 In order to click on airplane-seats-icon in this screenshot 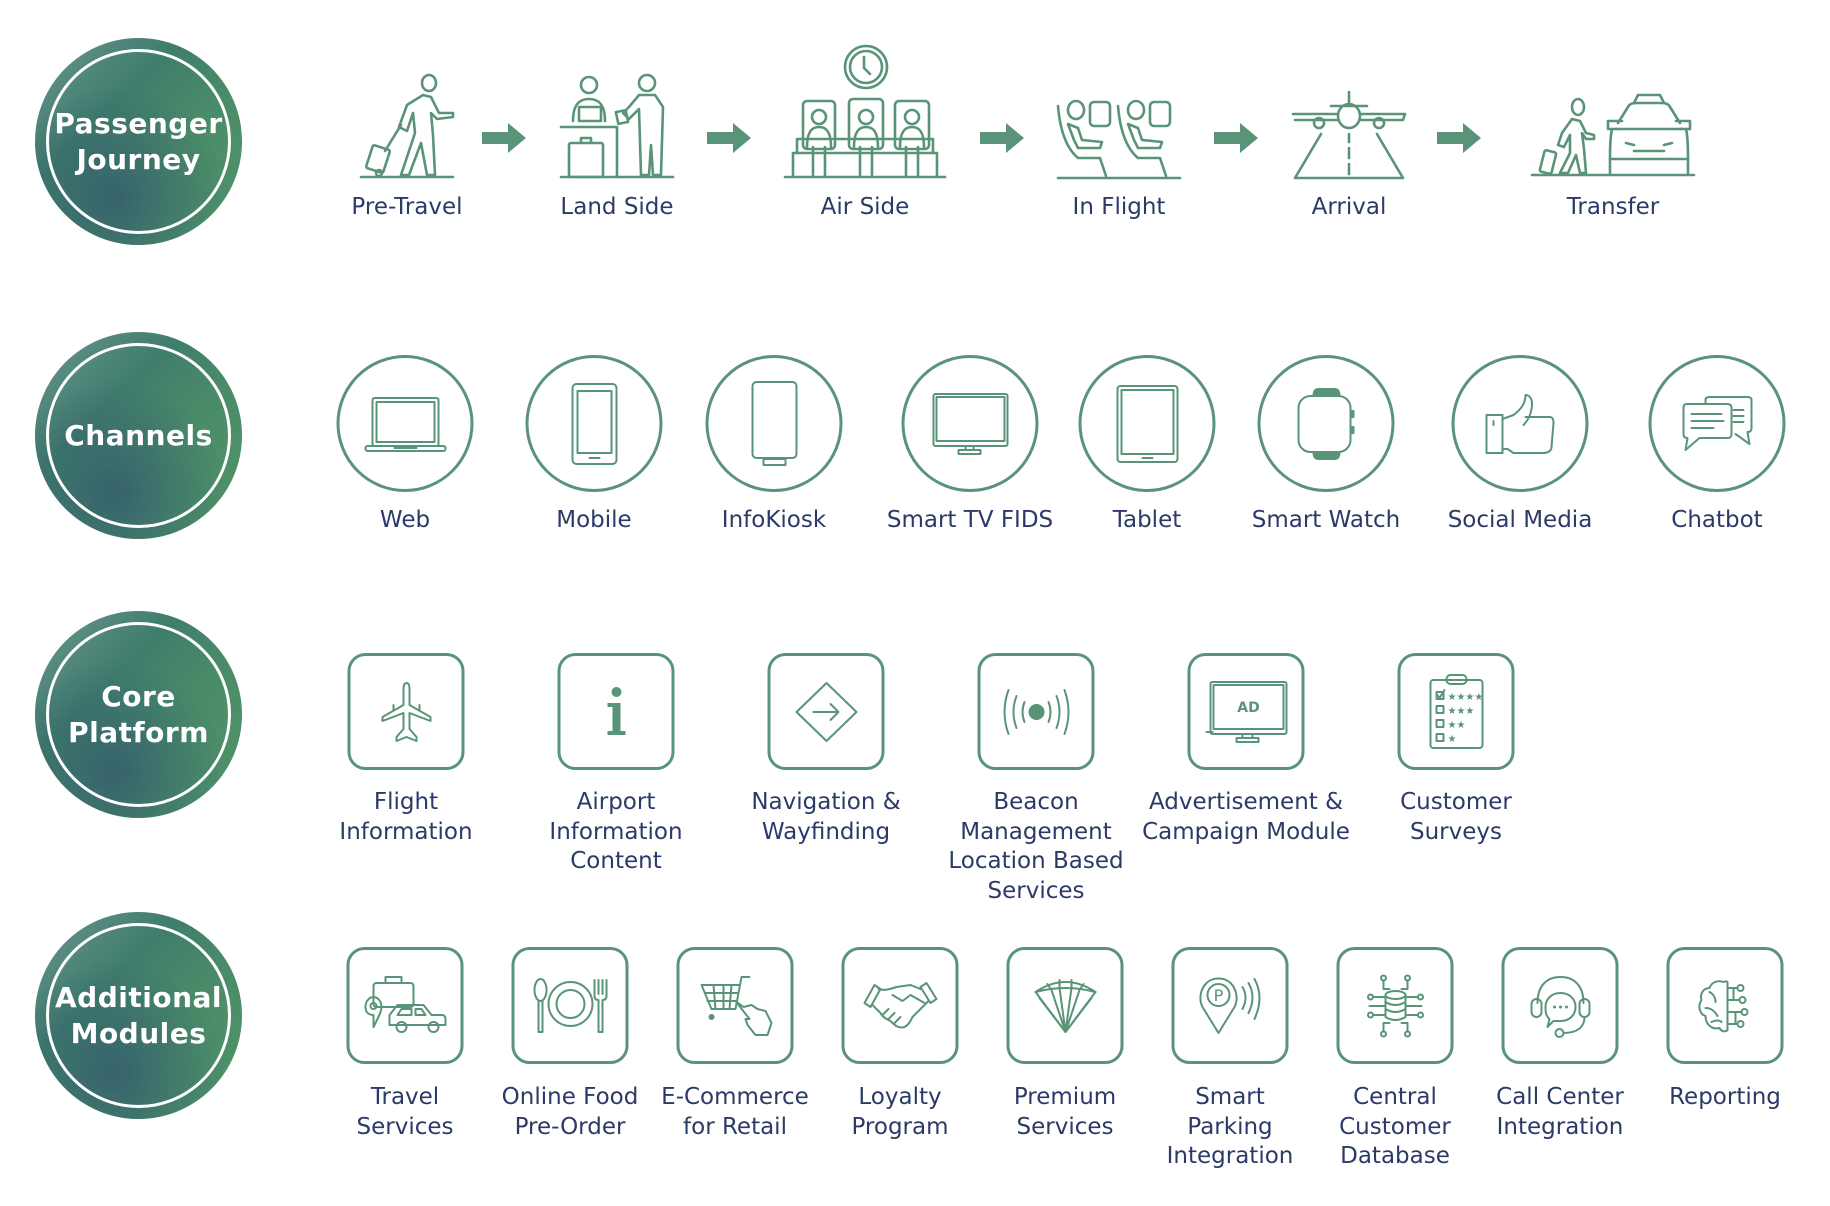, I will do `click(1119, 139)`.